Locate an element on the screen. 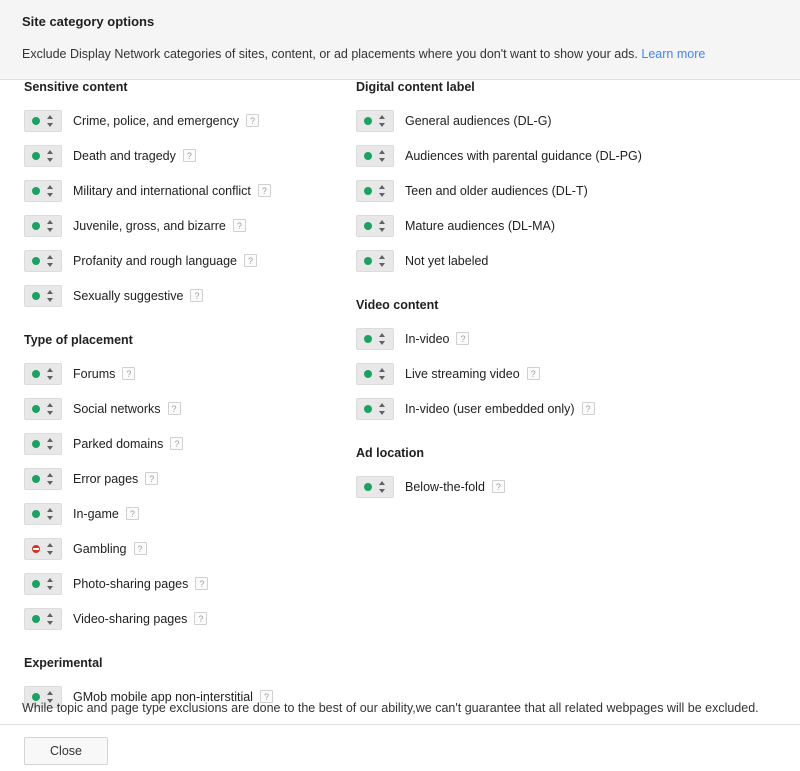 The height and width of the screenshot is (771, 800). status-toggle-video-sharing-pages is located at coordinates (43, 618).